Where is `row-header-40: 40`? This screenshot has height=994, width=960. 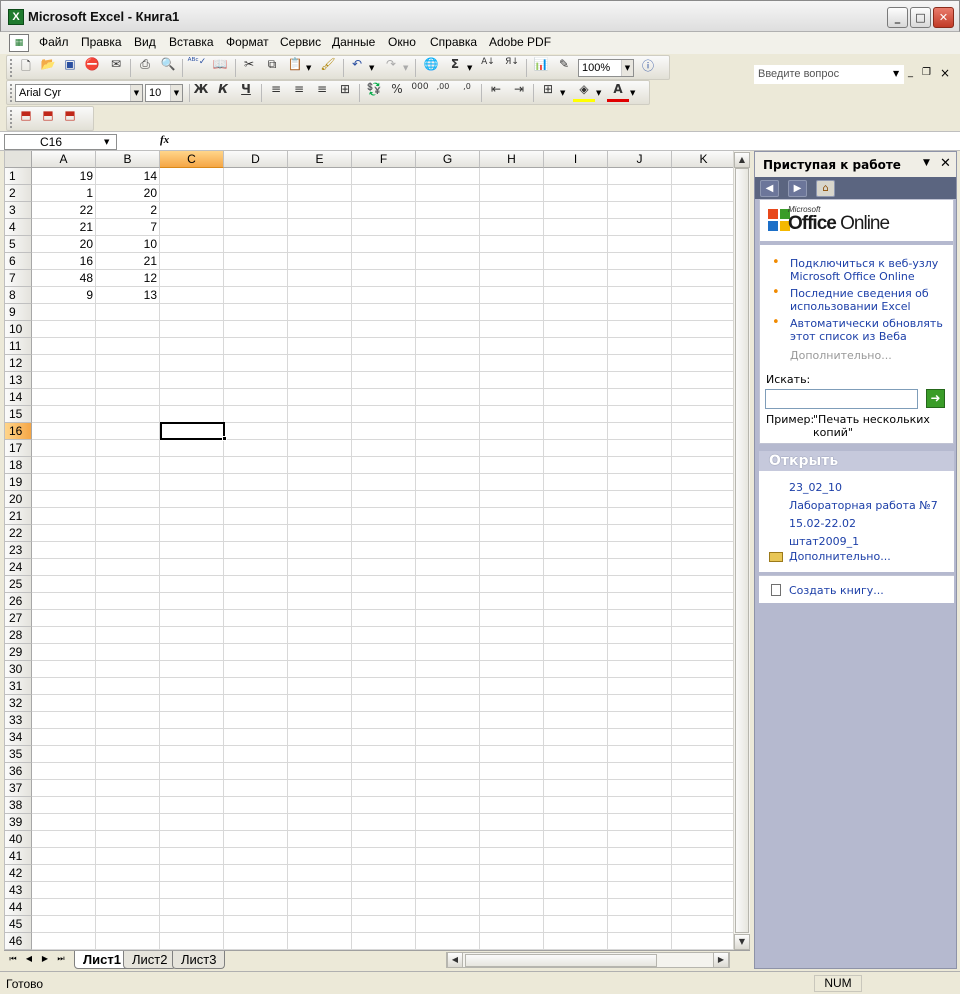 row-header-40: 40 is located at coordinates (18, 839).